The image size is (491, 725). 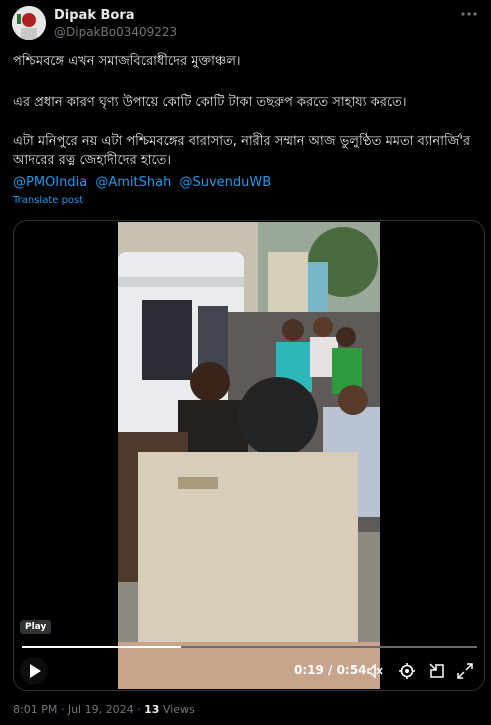 I want to click on post-time: 8:01 PM, so click(x=35, y=709).